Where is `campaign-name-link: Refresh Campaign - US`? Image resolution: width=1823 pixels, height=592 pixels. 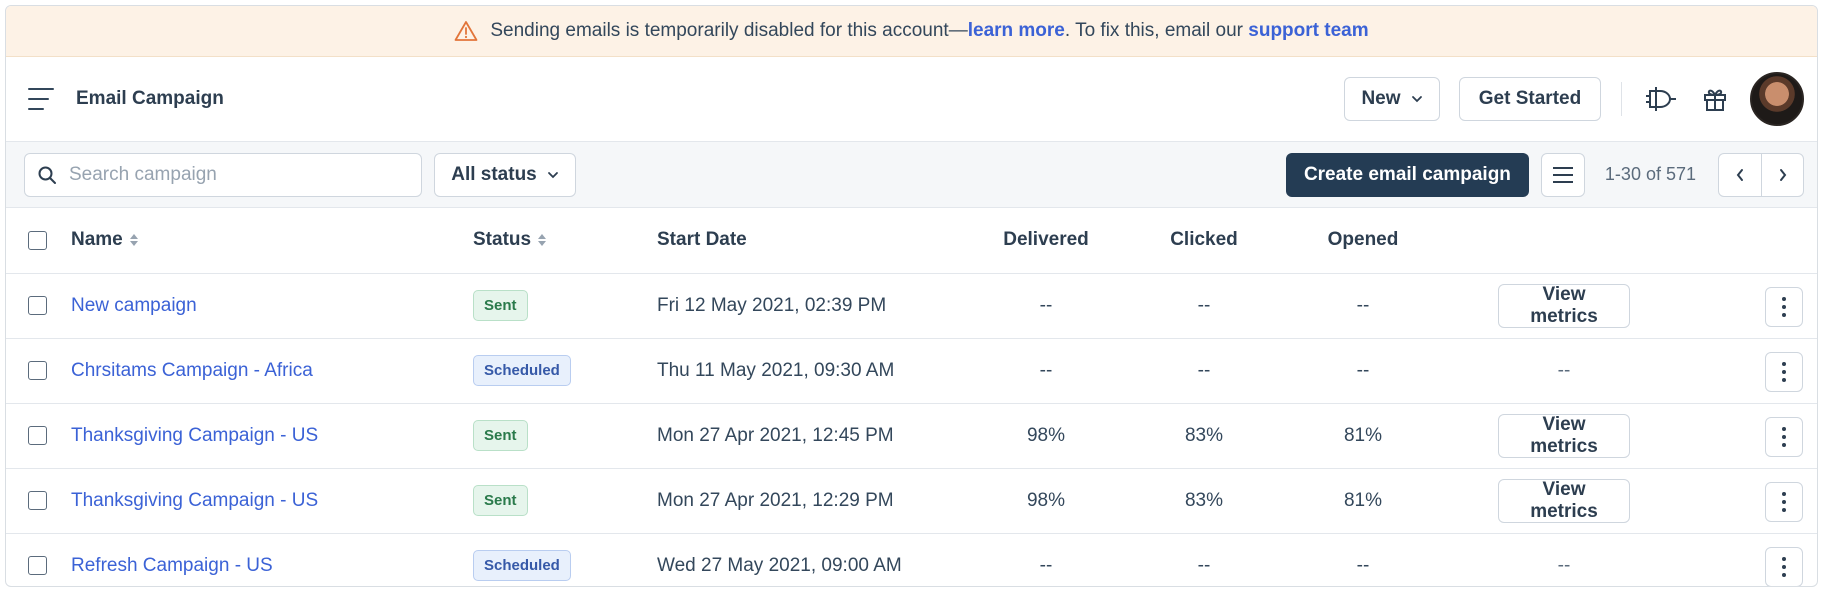 campaign-name-link: Refresh Campaign - US is located at coordinates (172, 565).